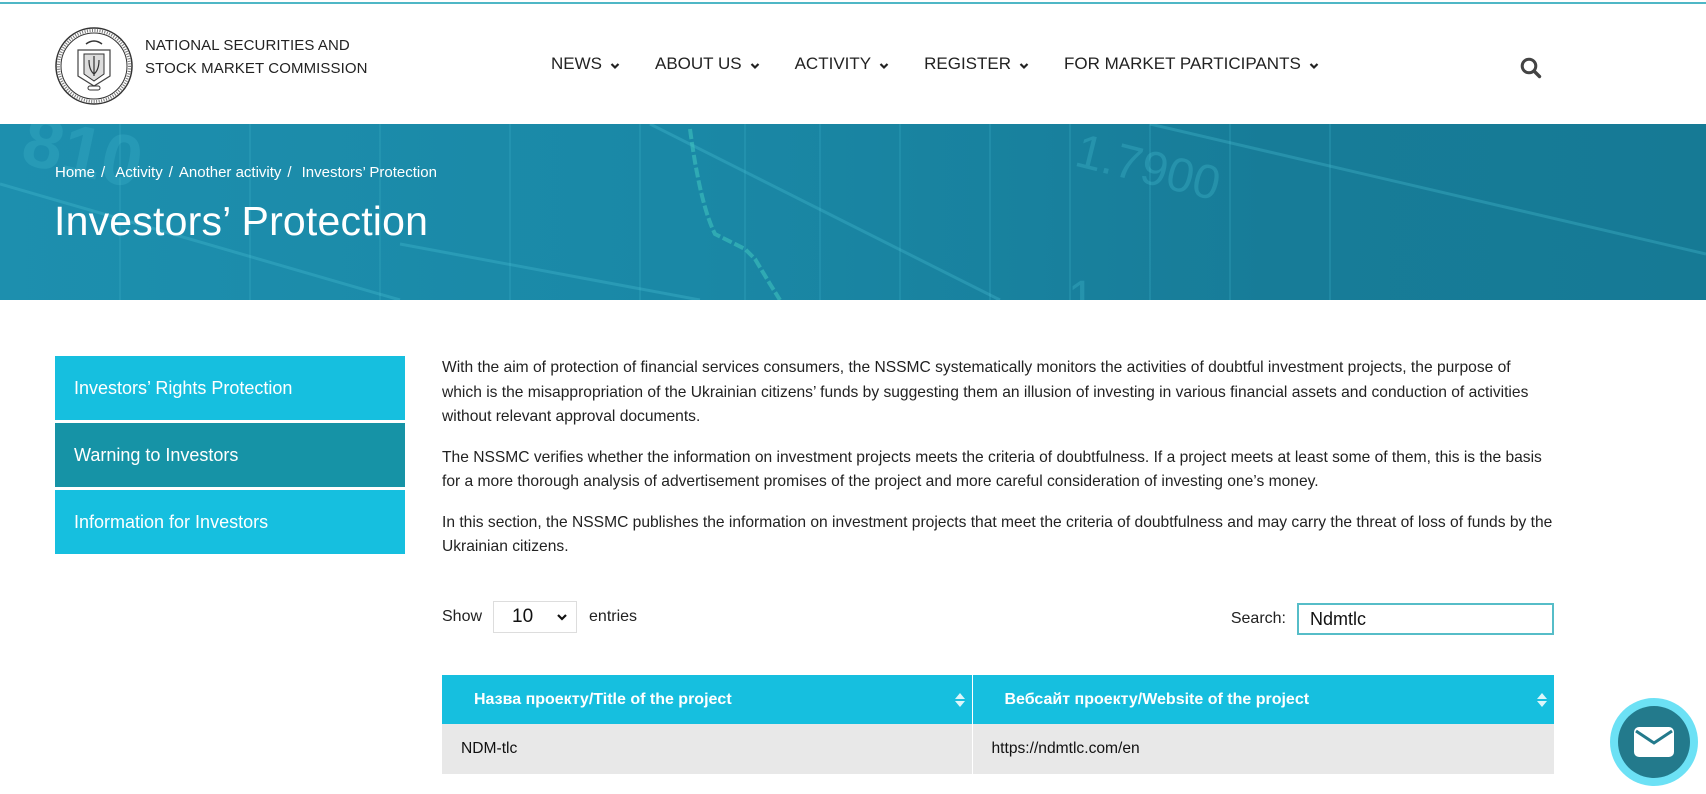  Describe the element at coordinates (94, 66) in the screenshot. I see `state-seal-icon` at that location.